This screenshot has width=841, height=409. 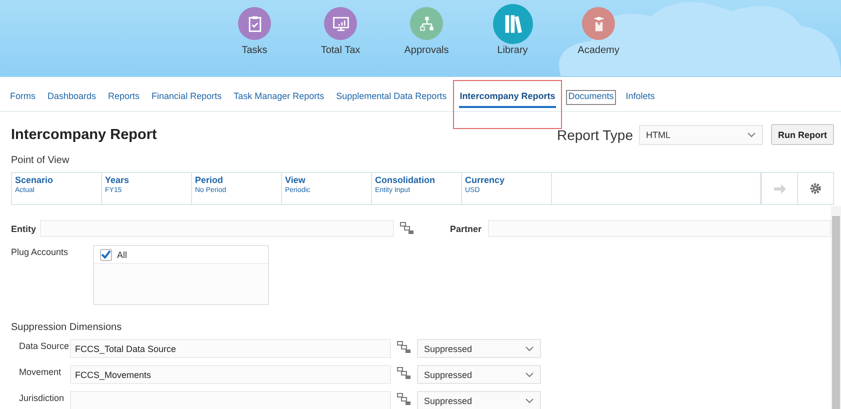 I want to click on tab: Forms, so click(x=22, y=97).